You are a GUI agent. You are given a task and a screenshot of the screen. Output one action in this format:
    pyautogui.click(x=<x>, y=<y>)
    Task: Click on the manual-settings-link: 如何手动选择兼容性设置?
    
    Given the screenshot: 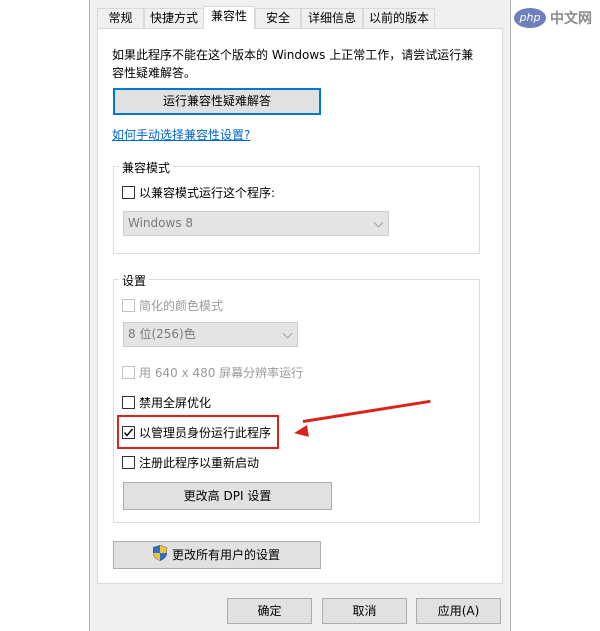 What is the action you would take?
    pyautogui.click(x=181, y=134)
    